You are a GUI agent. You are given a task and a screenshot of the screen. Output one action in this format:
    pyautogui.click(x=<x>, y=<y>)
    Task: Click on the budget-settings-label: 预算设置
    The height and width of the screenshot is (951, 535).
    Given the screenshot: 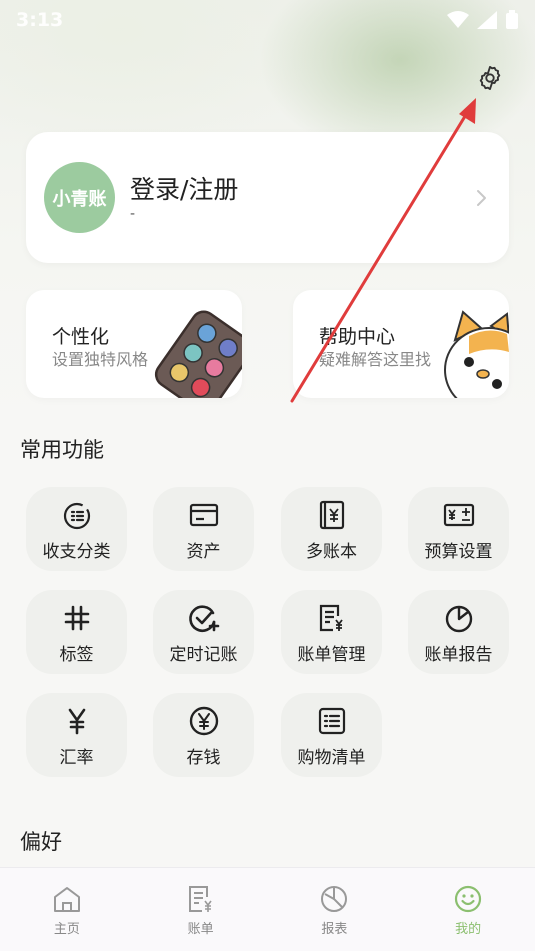 What is the action you would take?
    pyautogui.click(x=458, y=551)
    